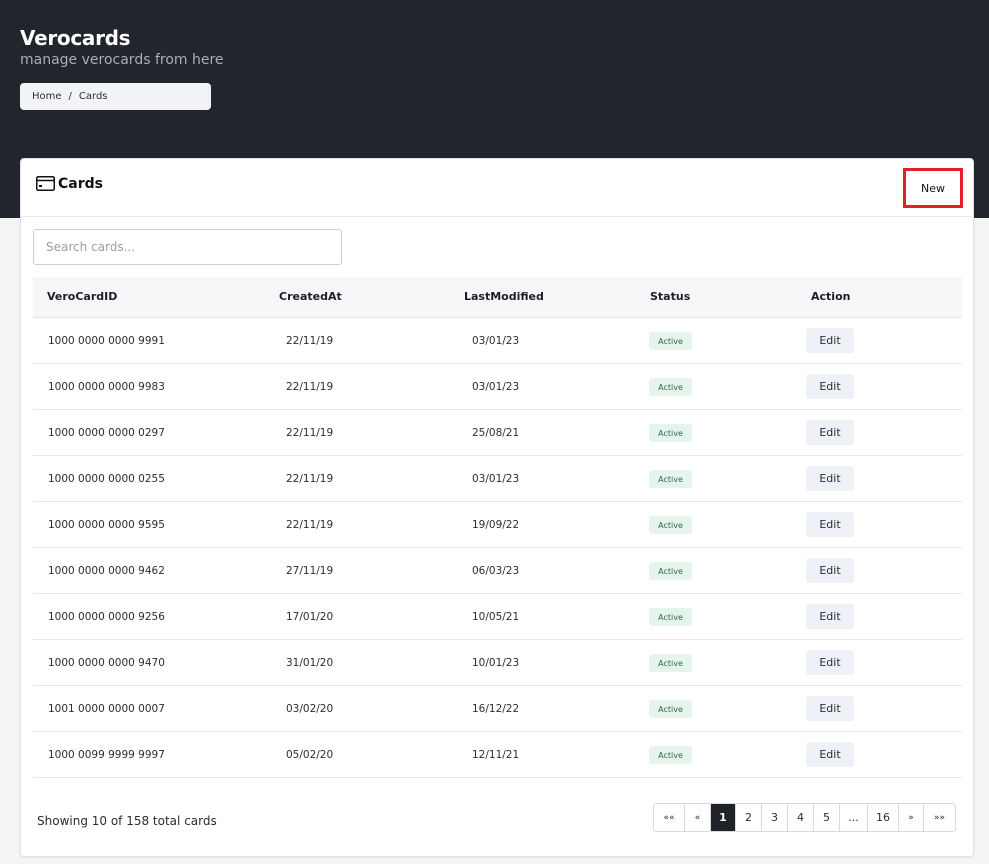 This screenshot has height=864, width=989. I want to click on cell-lastmodified: 12/11/21, so click(496, 755).